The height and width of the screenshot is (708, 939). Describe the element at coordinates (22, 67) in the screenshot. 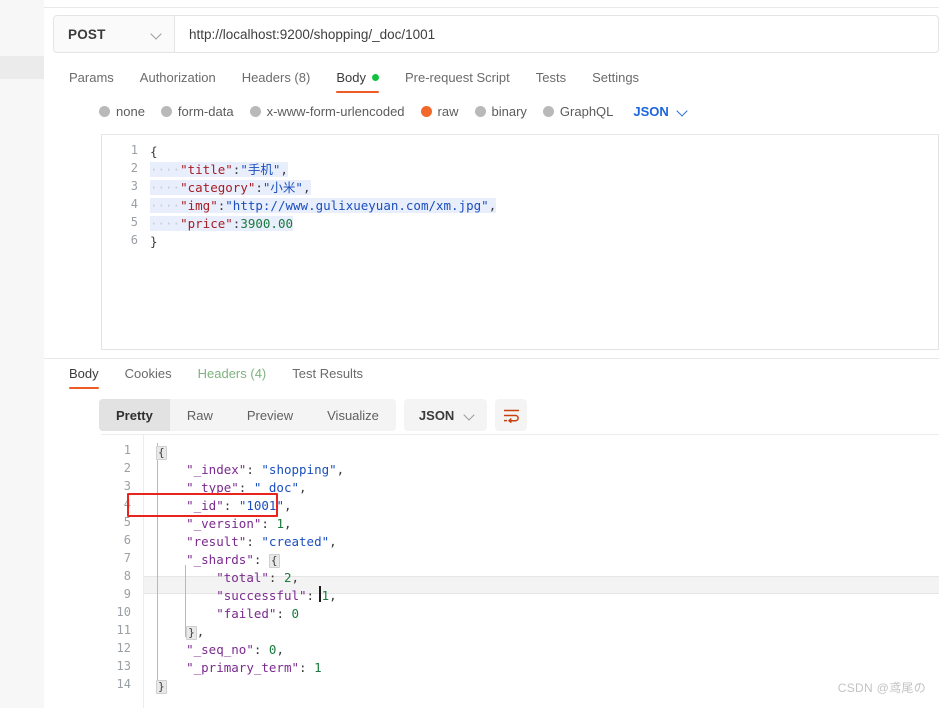

I see `left-rail-highlight-band` at that location.